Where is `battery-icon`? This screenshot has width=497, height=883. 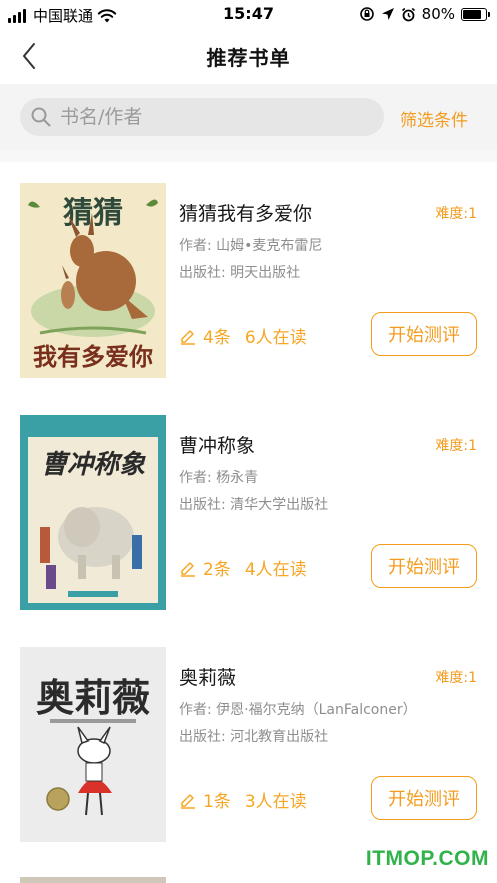 battery-icon is located at coordinates (475, 14).